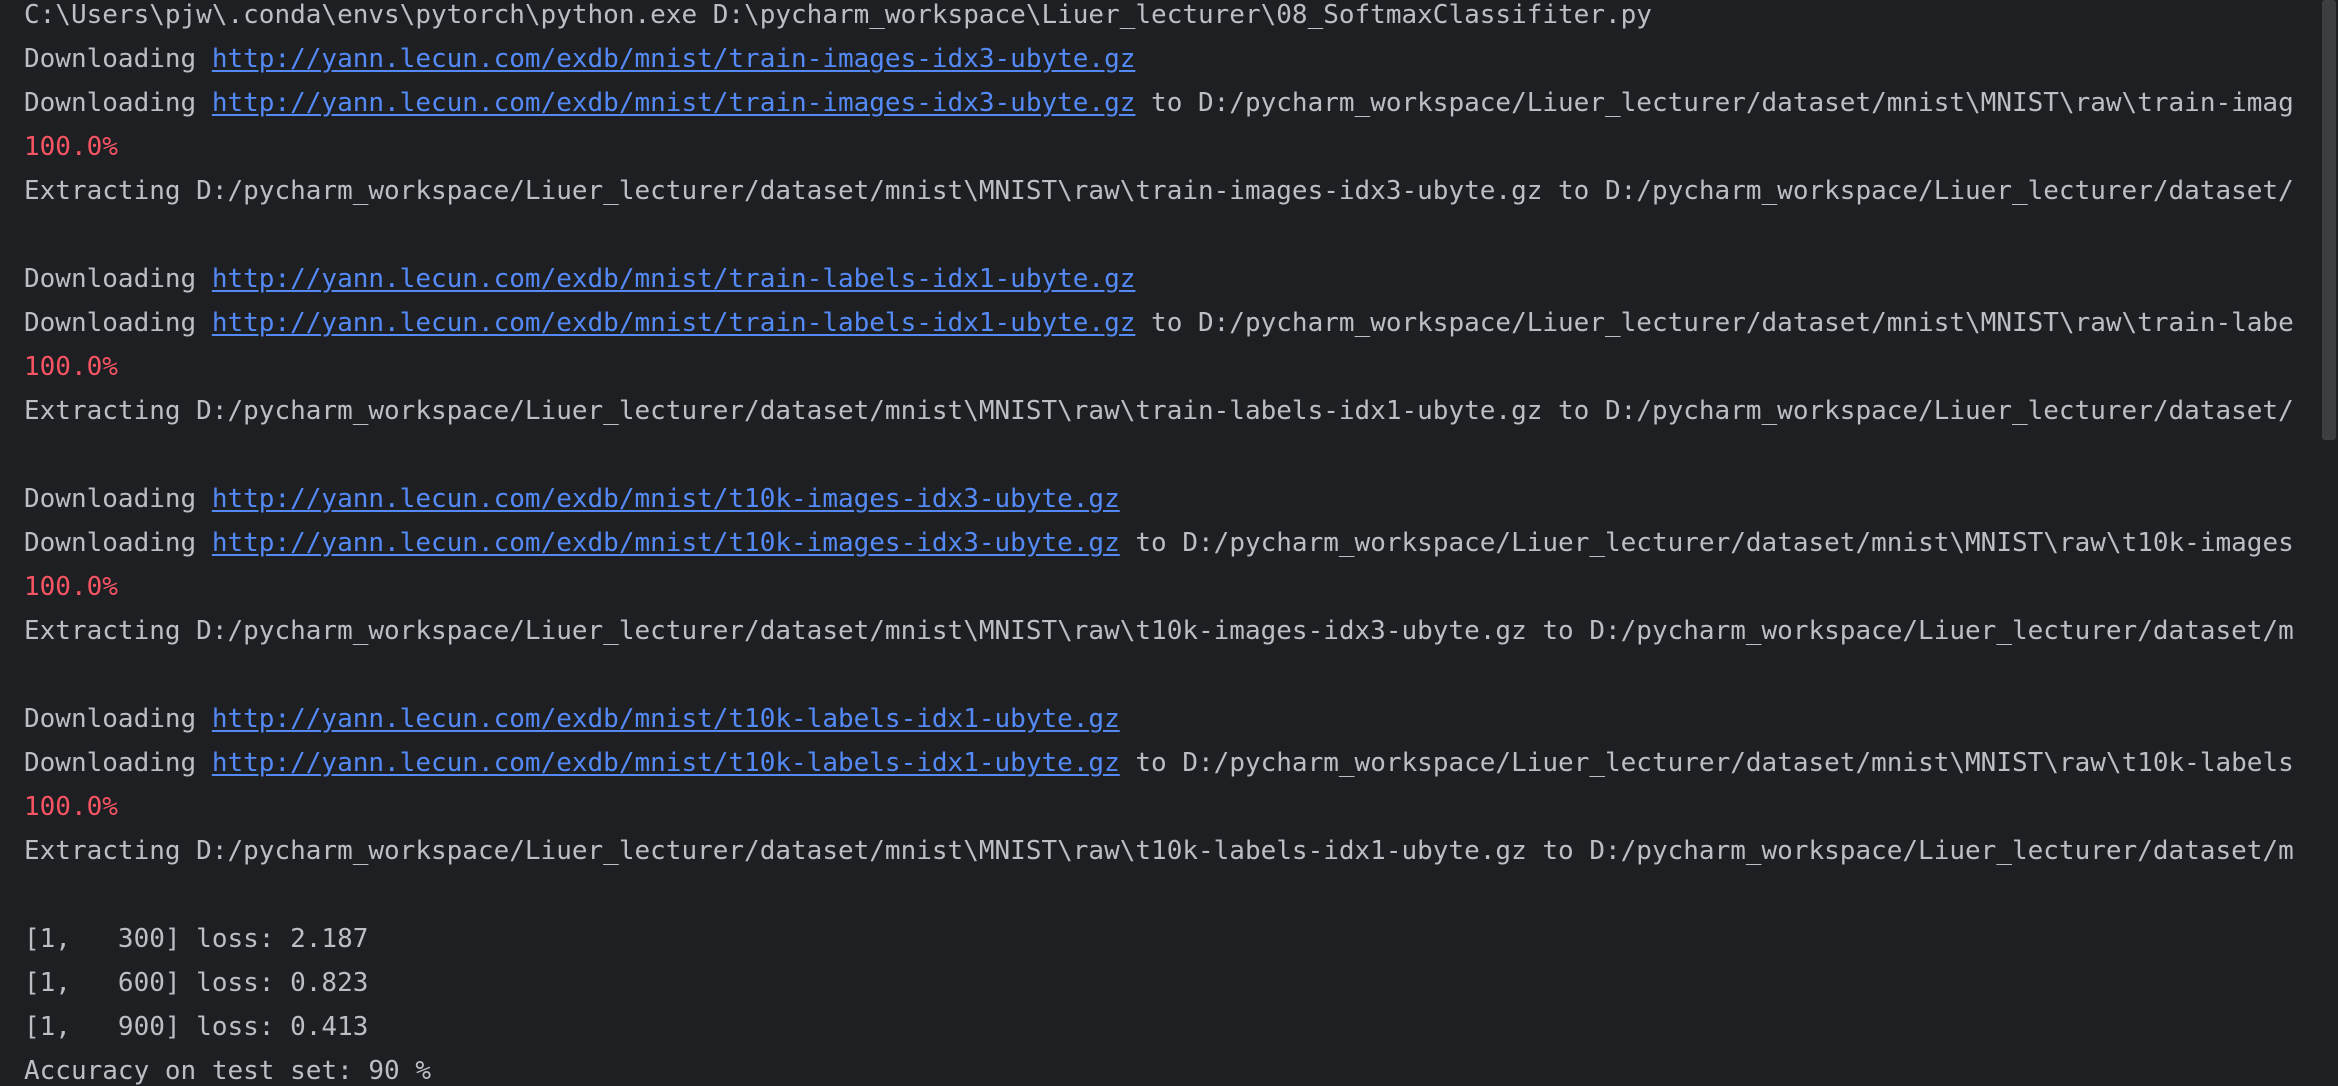 This screenshot has width=2338, height=1086. What do you see at coordinates (227, 1071) in the screenshot?
I see `accuracy-line: Accuracy on test set: 90 %` at bounding box center [227, 1071].